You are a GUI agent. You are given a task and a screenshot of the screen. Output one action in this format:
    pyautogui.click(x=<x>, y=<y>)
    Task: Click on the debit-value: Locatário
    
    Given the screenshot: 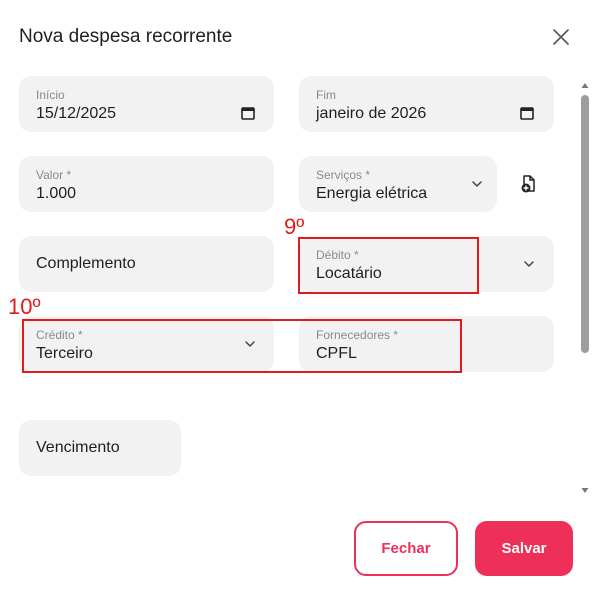 What is the action you would take?
    pyautogui.click(x=349, y=273)
    